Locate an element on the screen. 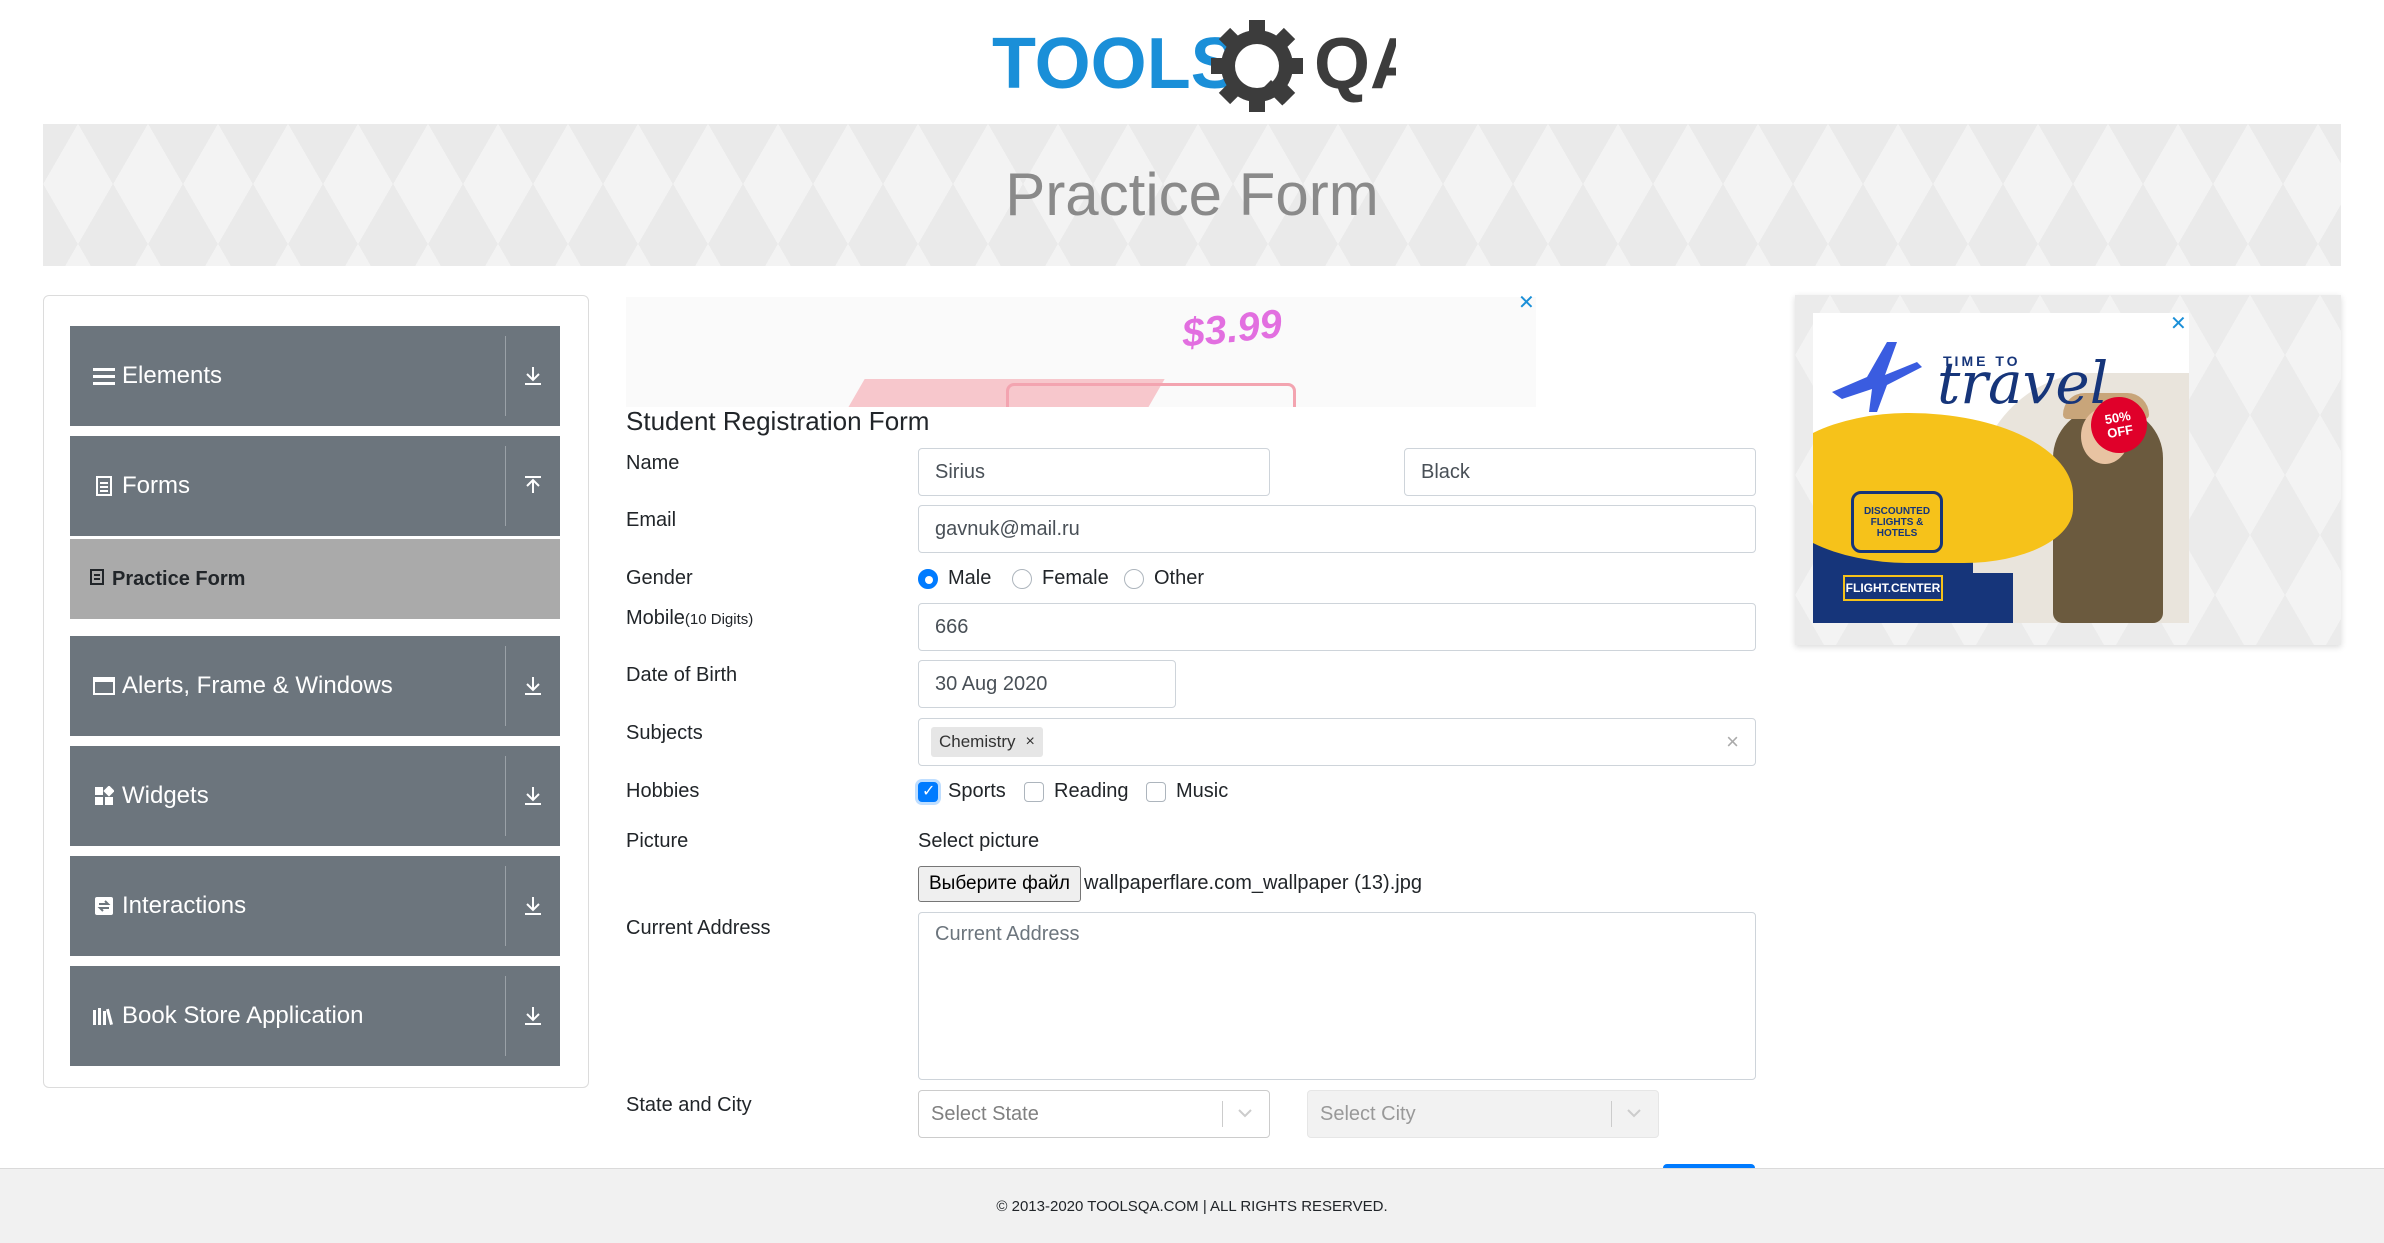  gender-radio-female: Female is located at coordinates (1060, 578).